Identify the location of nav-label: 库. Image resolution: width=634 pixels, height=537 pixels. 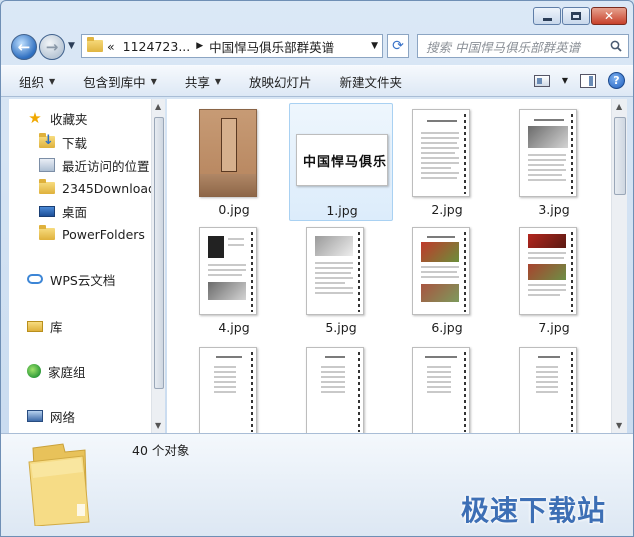
(56, 327).